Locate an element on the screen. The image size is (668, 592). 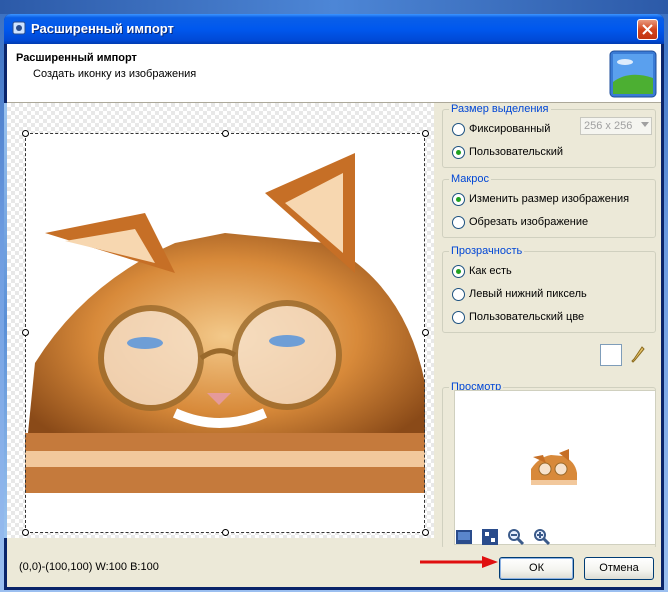
custom-color-swatch is located at coordinates (611, 355).